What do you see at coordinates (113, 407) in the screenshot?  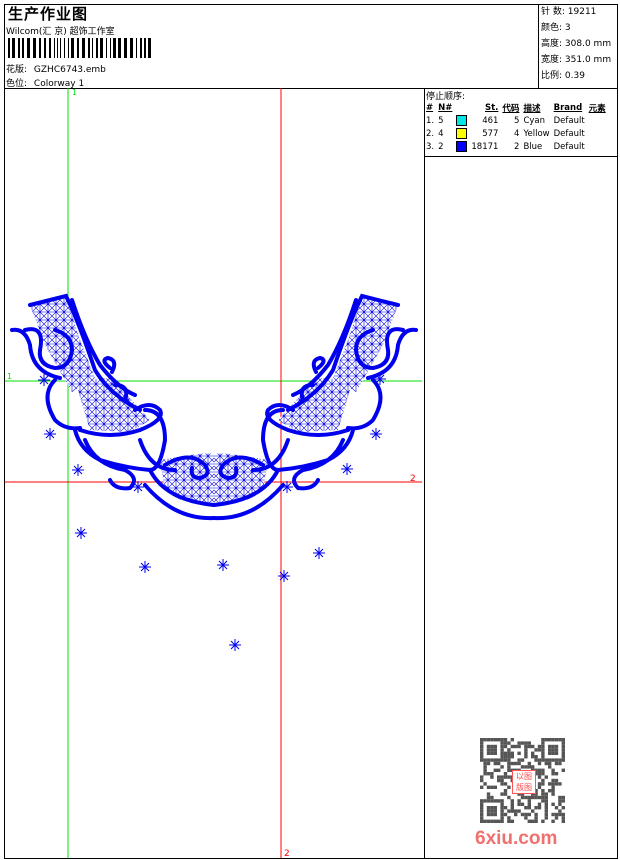 I see `design-left-half` at bounding box center [113, 407].